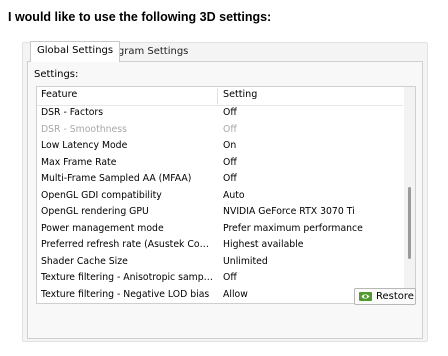  I want to click on feature-cell: Multi-Frame Sampled AA (MFAA), so click(116, 178).